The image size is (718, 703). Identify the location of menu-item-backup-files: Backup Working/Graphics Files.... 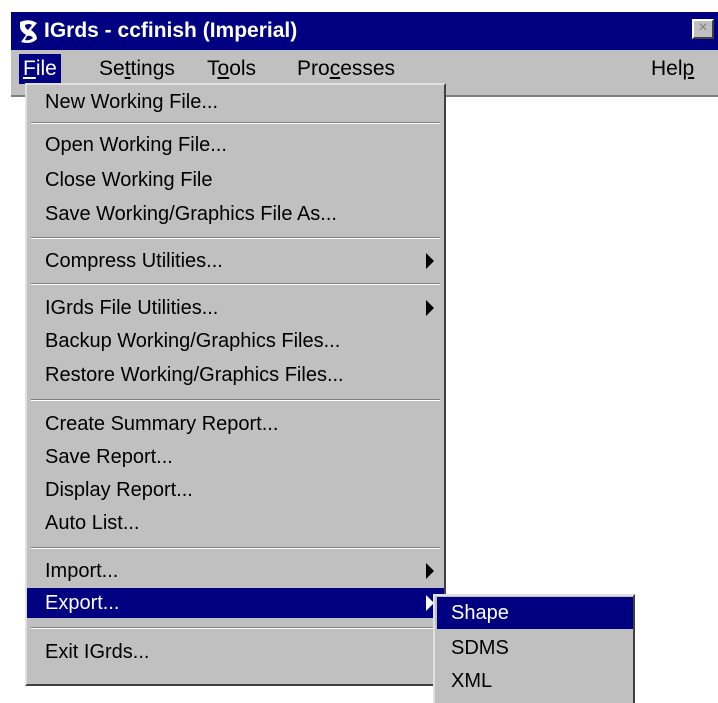
(235, 341).